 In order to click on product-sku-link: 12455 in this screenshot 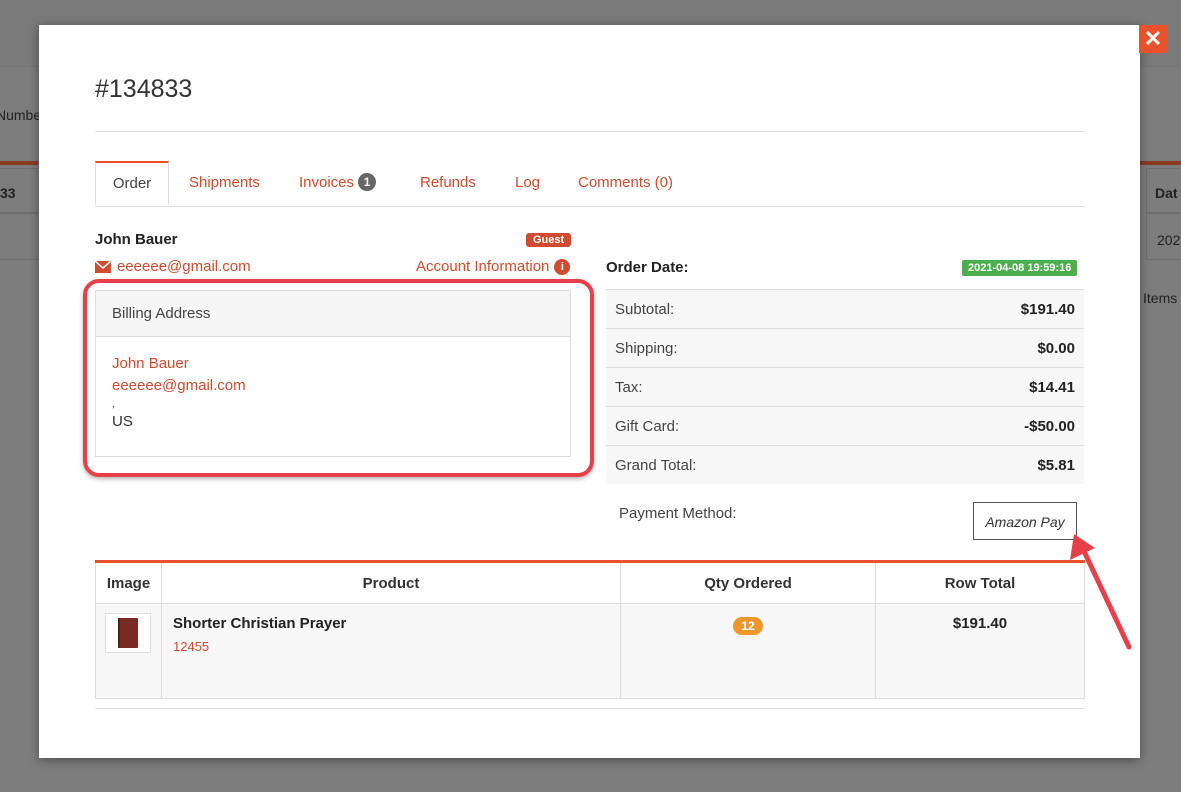, I will do `click(396, 646)`.